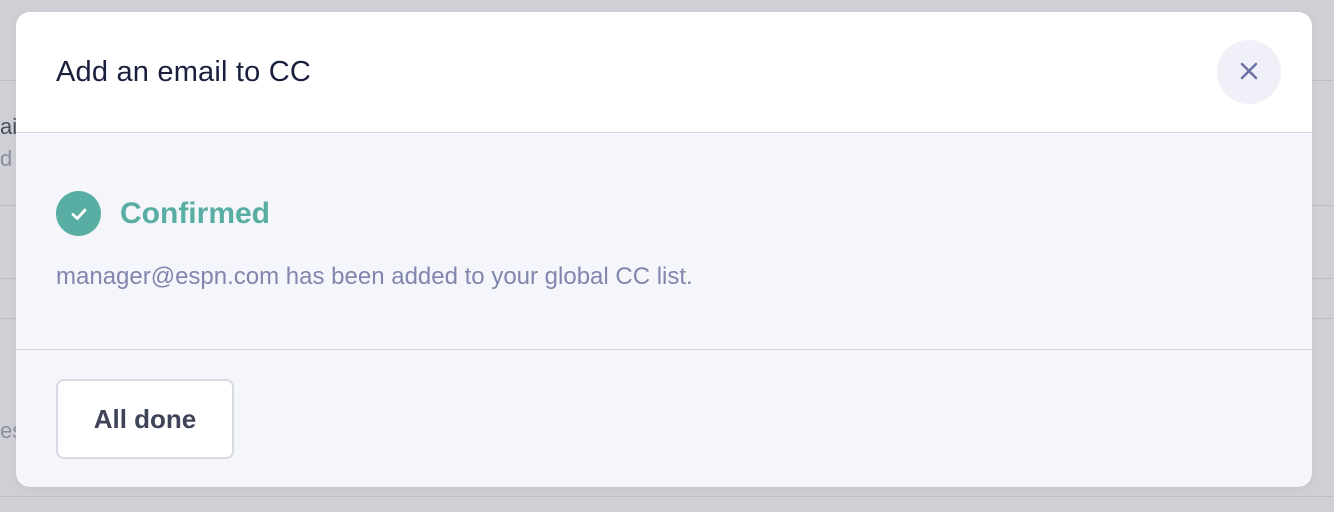  I want to click on check-circle-icon, so click(78, 213).